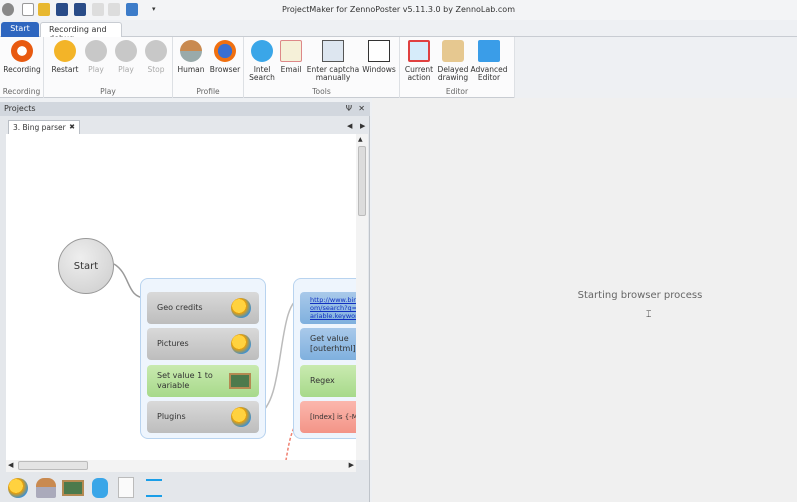 The height and width of the screenshot is (502, 797). What do you see at coordinates (649, 315) in the screenshot?
I see `text-cursor-icon: ⌶` at bounding box center [649, 315].